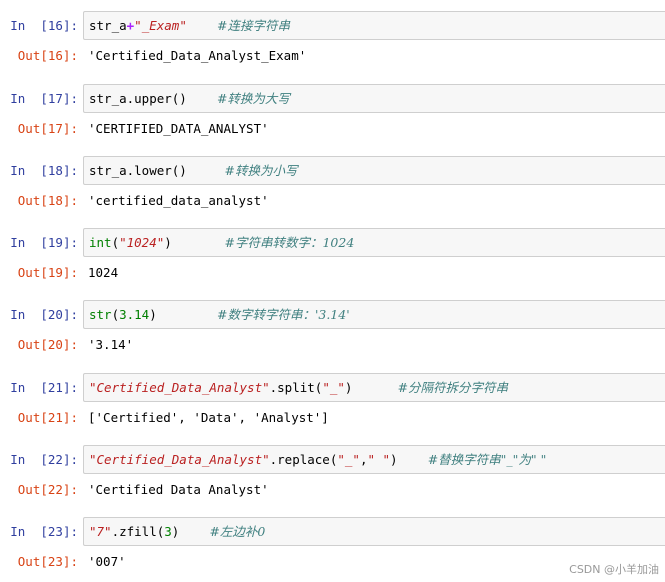  Describe the element at coordinates (374, 314) in the screenshot. I see `code-input: str(3.14) #数字转字符串：'3.14'` at that location.